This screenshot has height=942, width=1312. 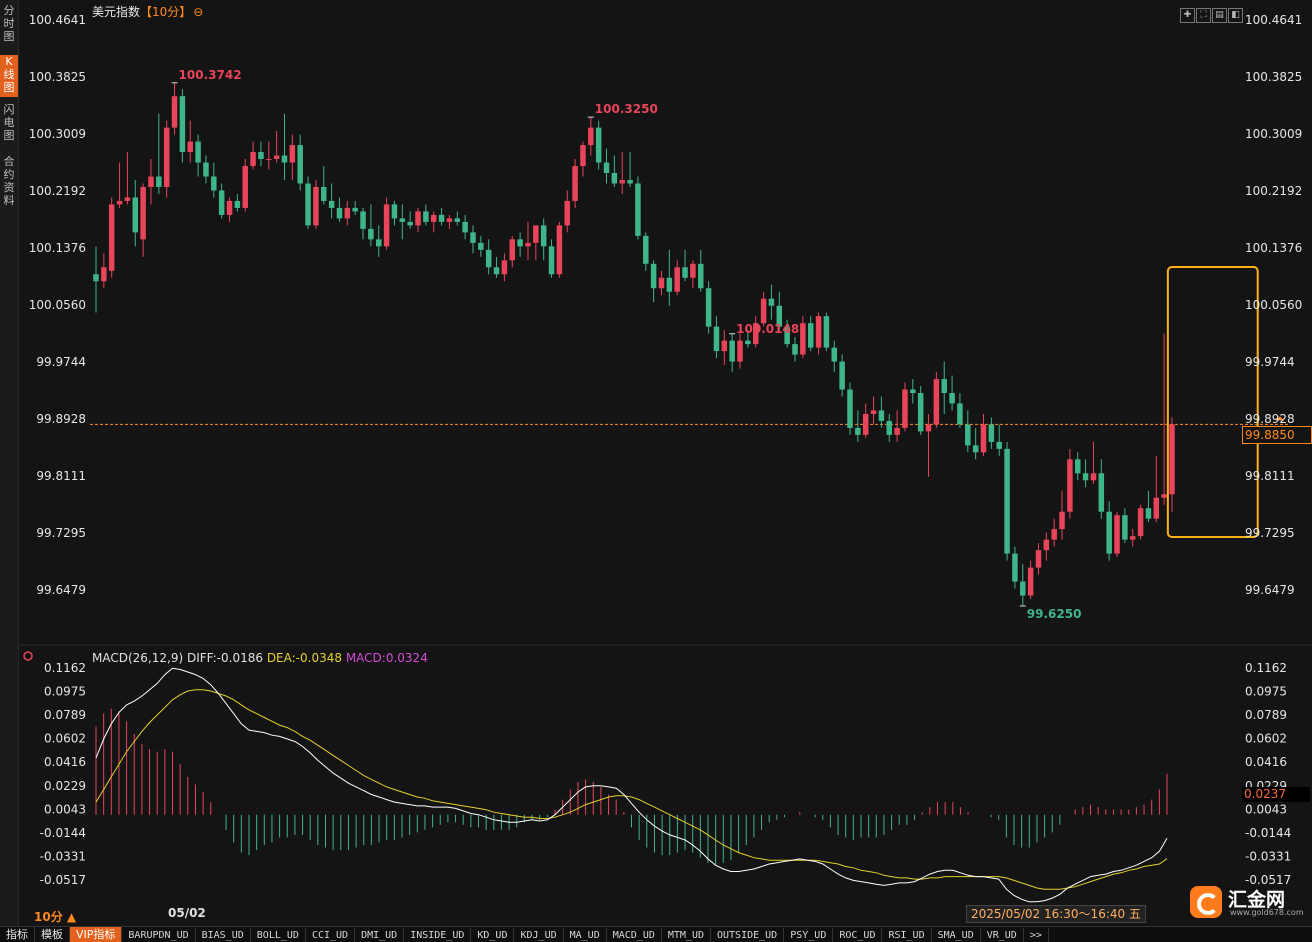 What do you see at coordinates (1270, 362) in the screenshot?
I see `price-tick-right: 99.9744` at bounding box center [1270, 362].